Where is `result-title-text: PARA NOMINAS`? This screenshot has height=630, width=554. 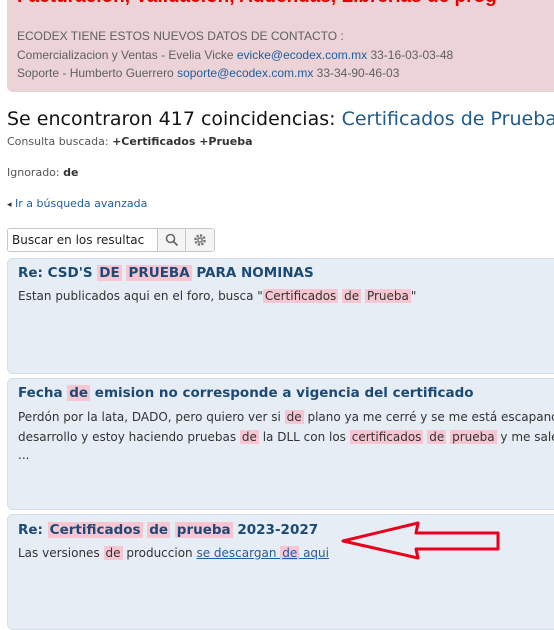 result-title-text: PARA NOMINAS is located at coordinates (252, 273).